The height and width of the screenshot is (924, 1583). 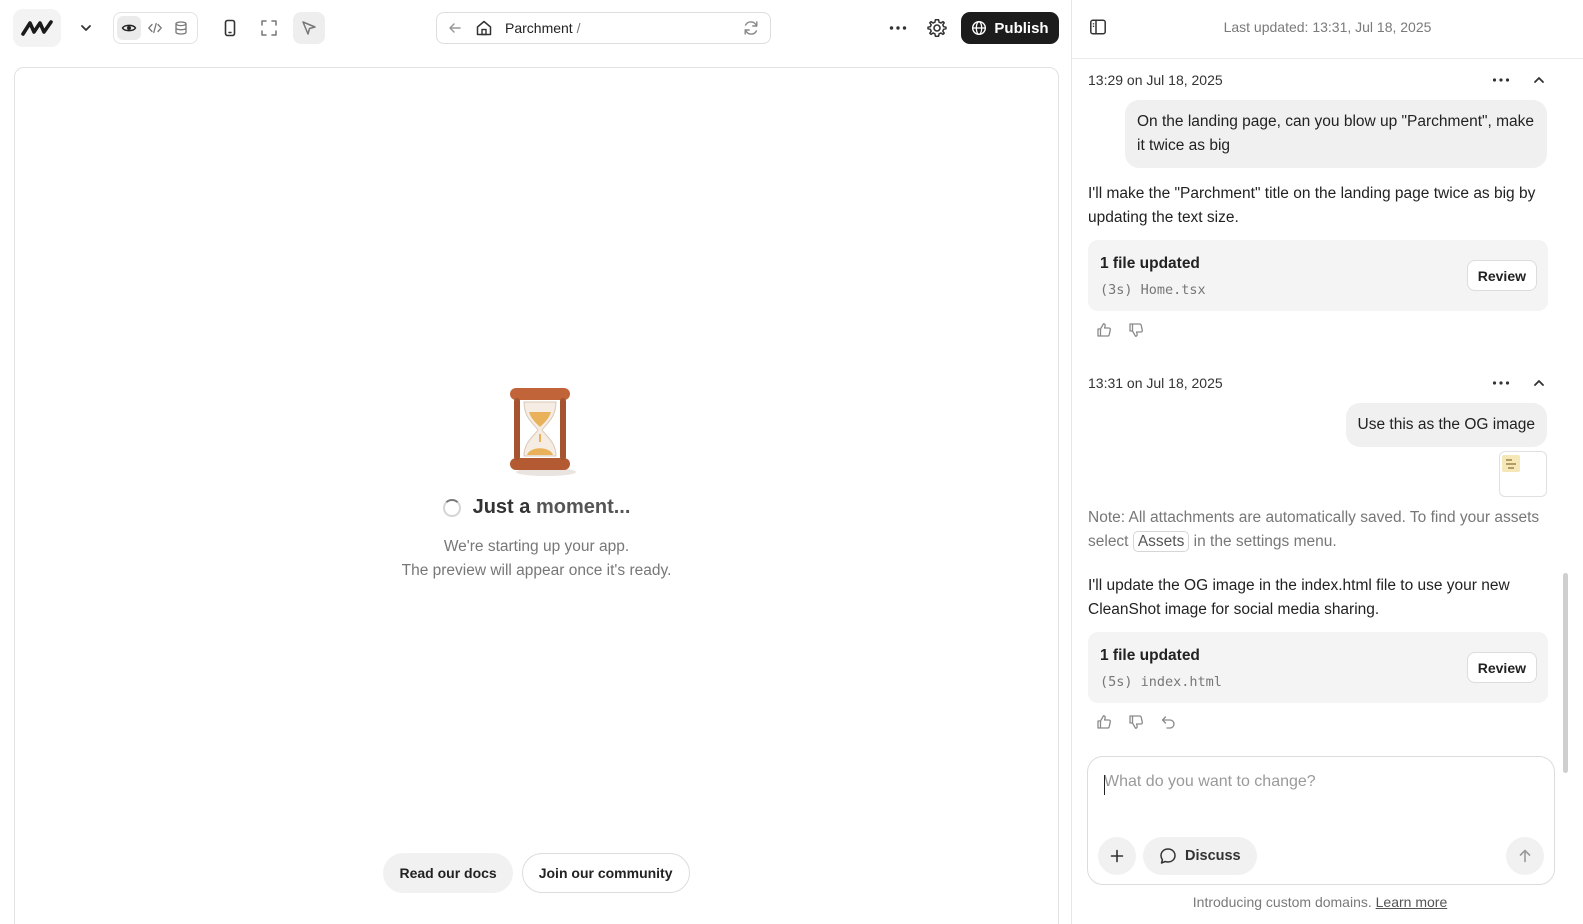 What do you see at coordinates (578, 28) in the screenshot?
I see `url-suffix: /` at bounding box center [578, 28].